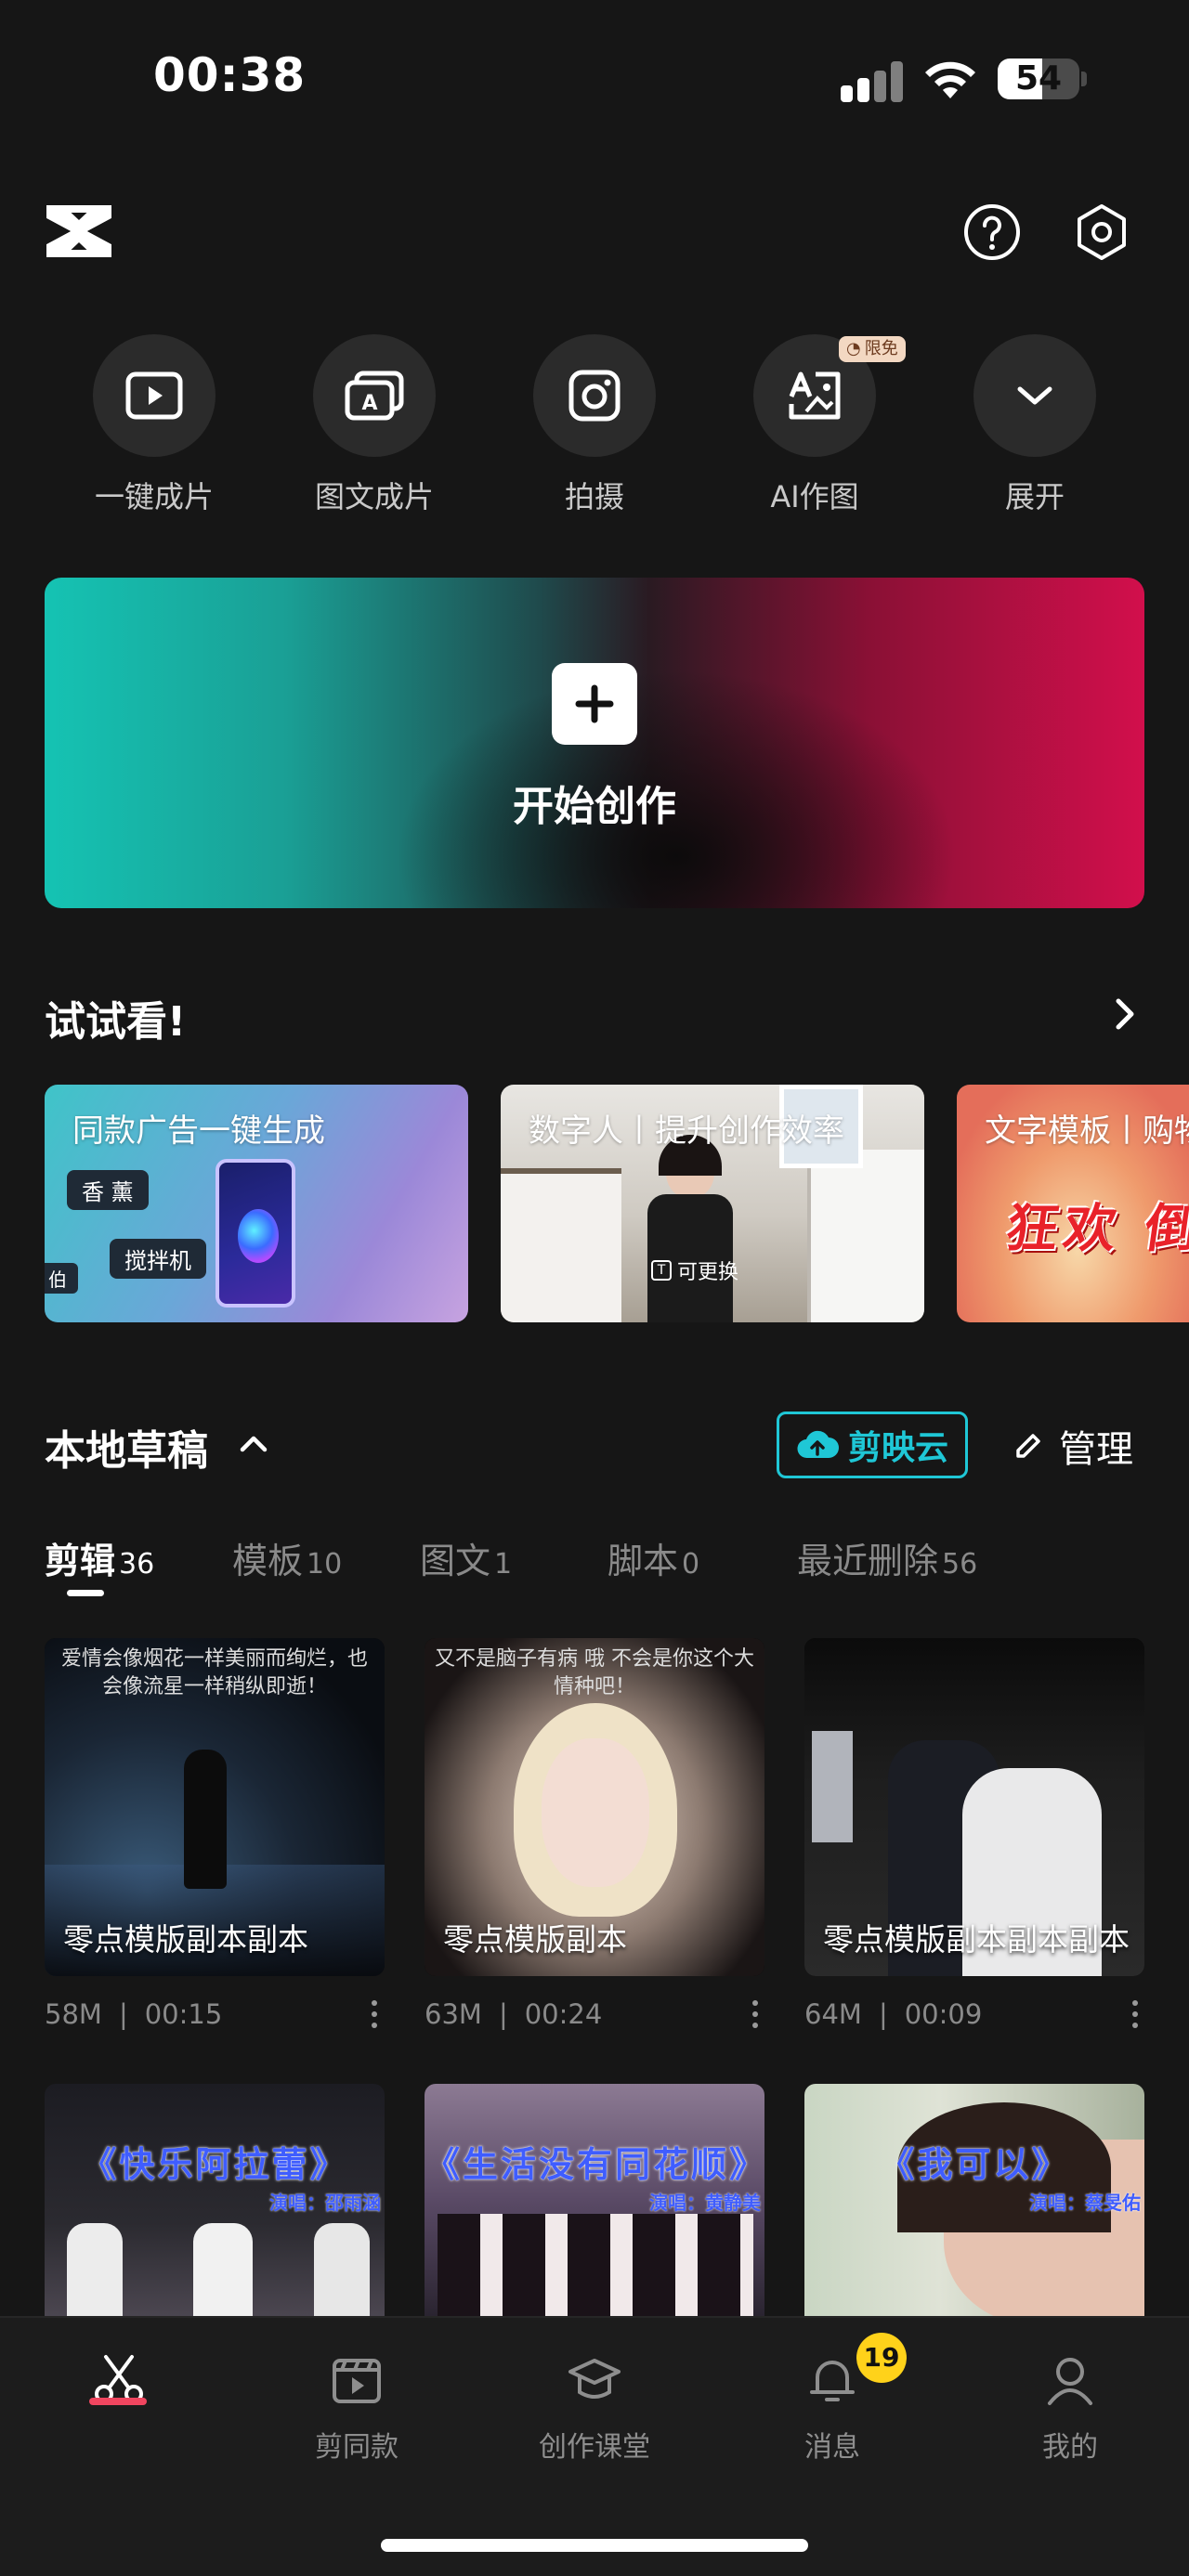  What do you see at coordinates (815, 427) in the screenshot?
I see `quick-action-ai-draw: ◔ 限免 AI作图` at bounding box center [815, 427].